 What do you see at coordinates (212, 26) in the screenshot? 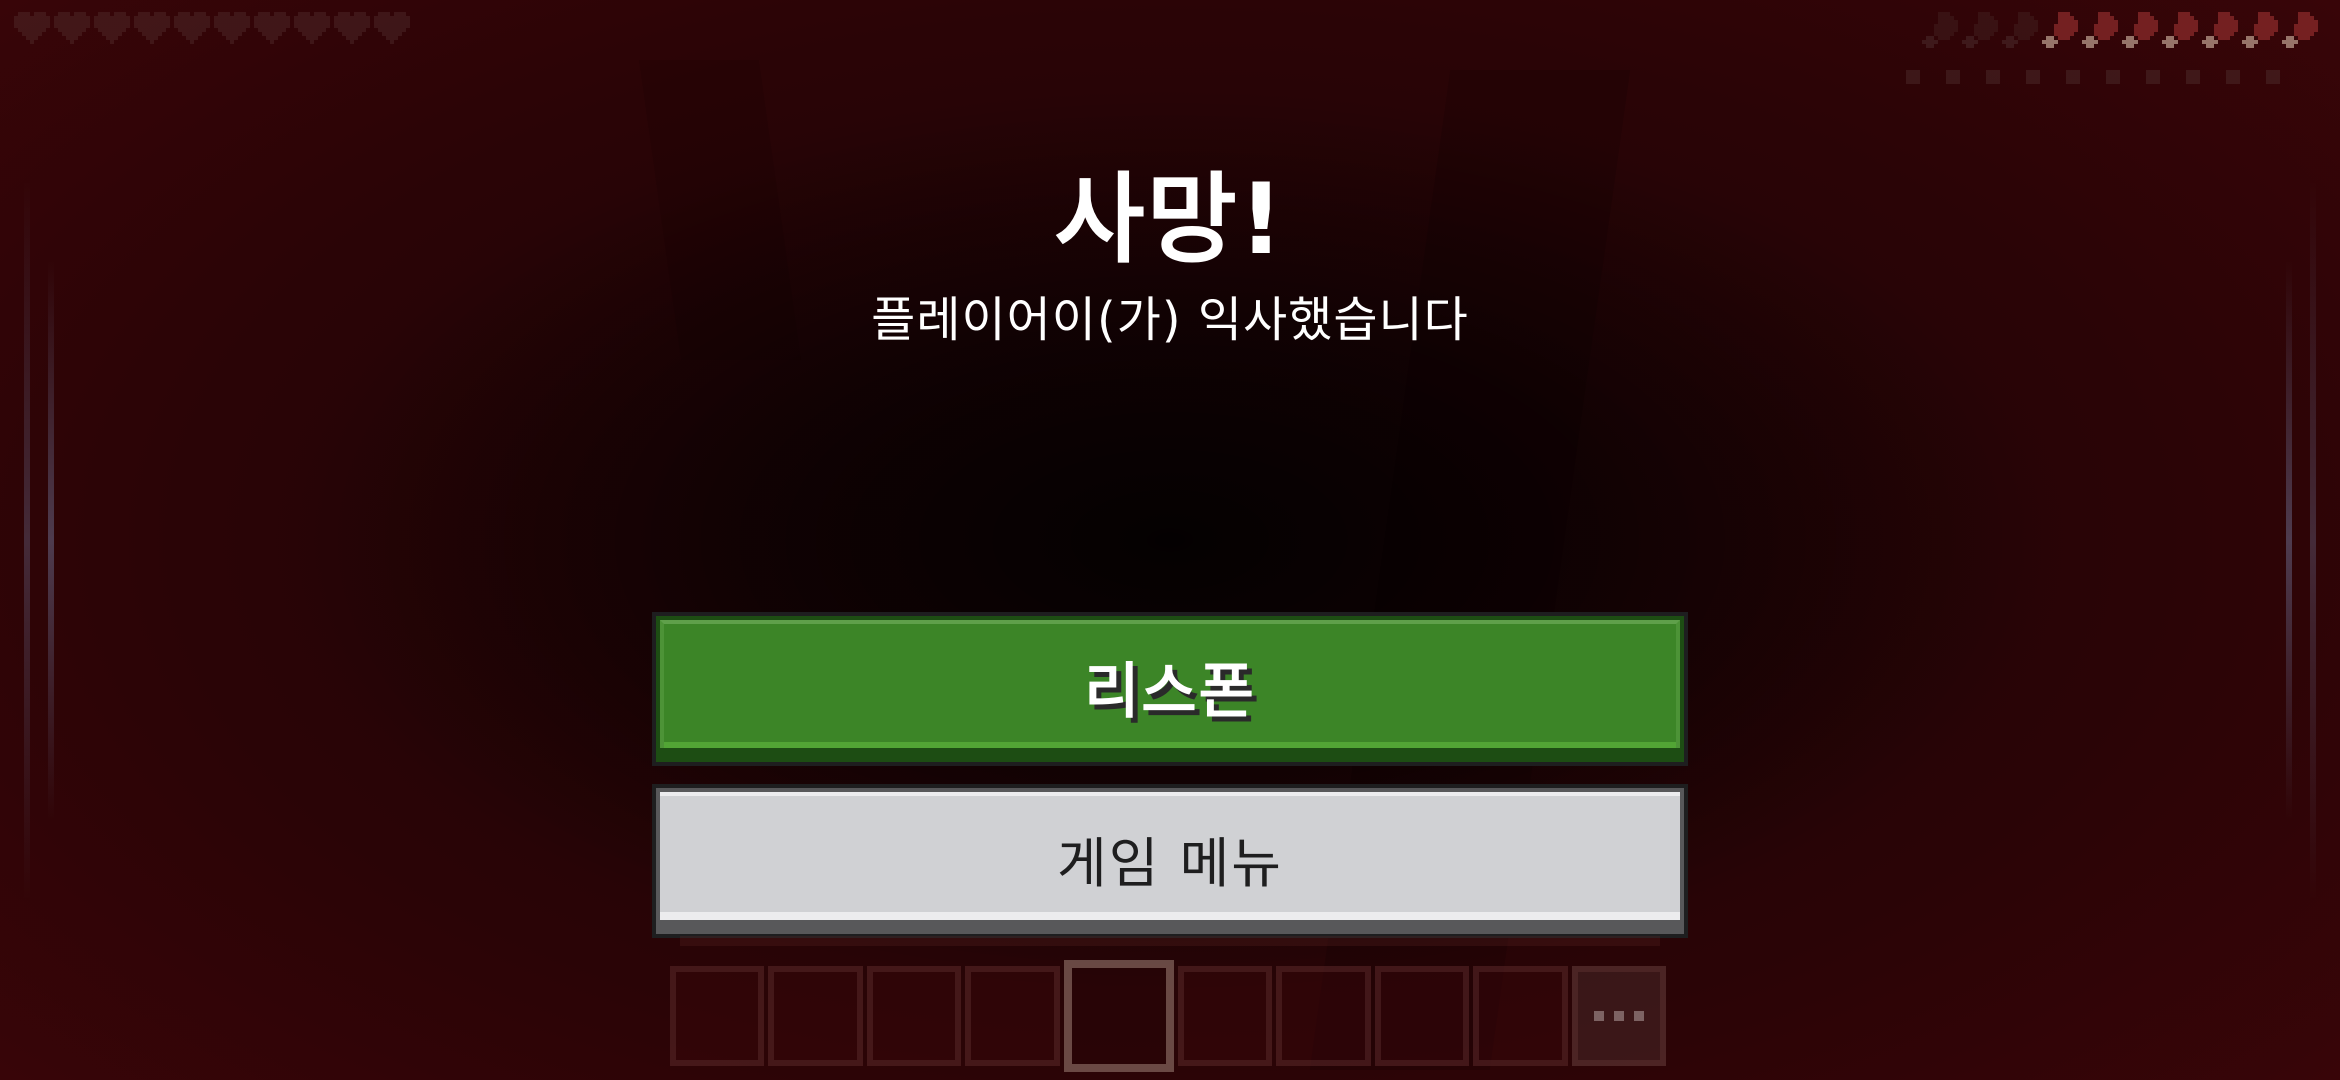
I see `health-bar` at bounding box center [212, 26].